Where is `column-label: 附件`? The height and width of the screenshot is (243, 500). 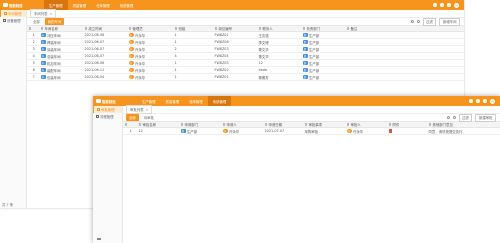 column-label: 附件 is located at coordinates (396, 125).